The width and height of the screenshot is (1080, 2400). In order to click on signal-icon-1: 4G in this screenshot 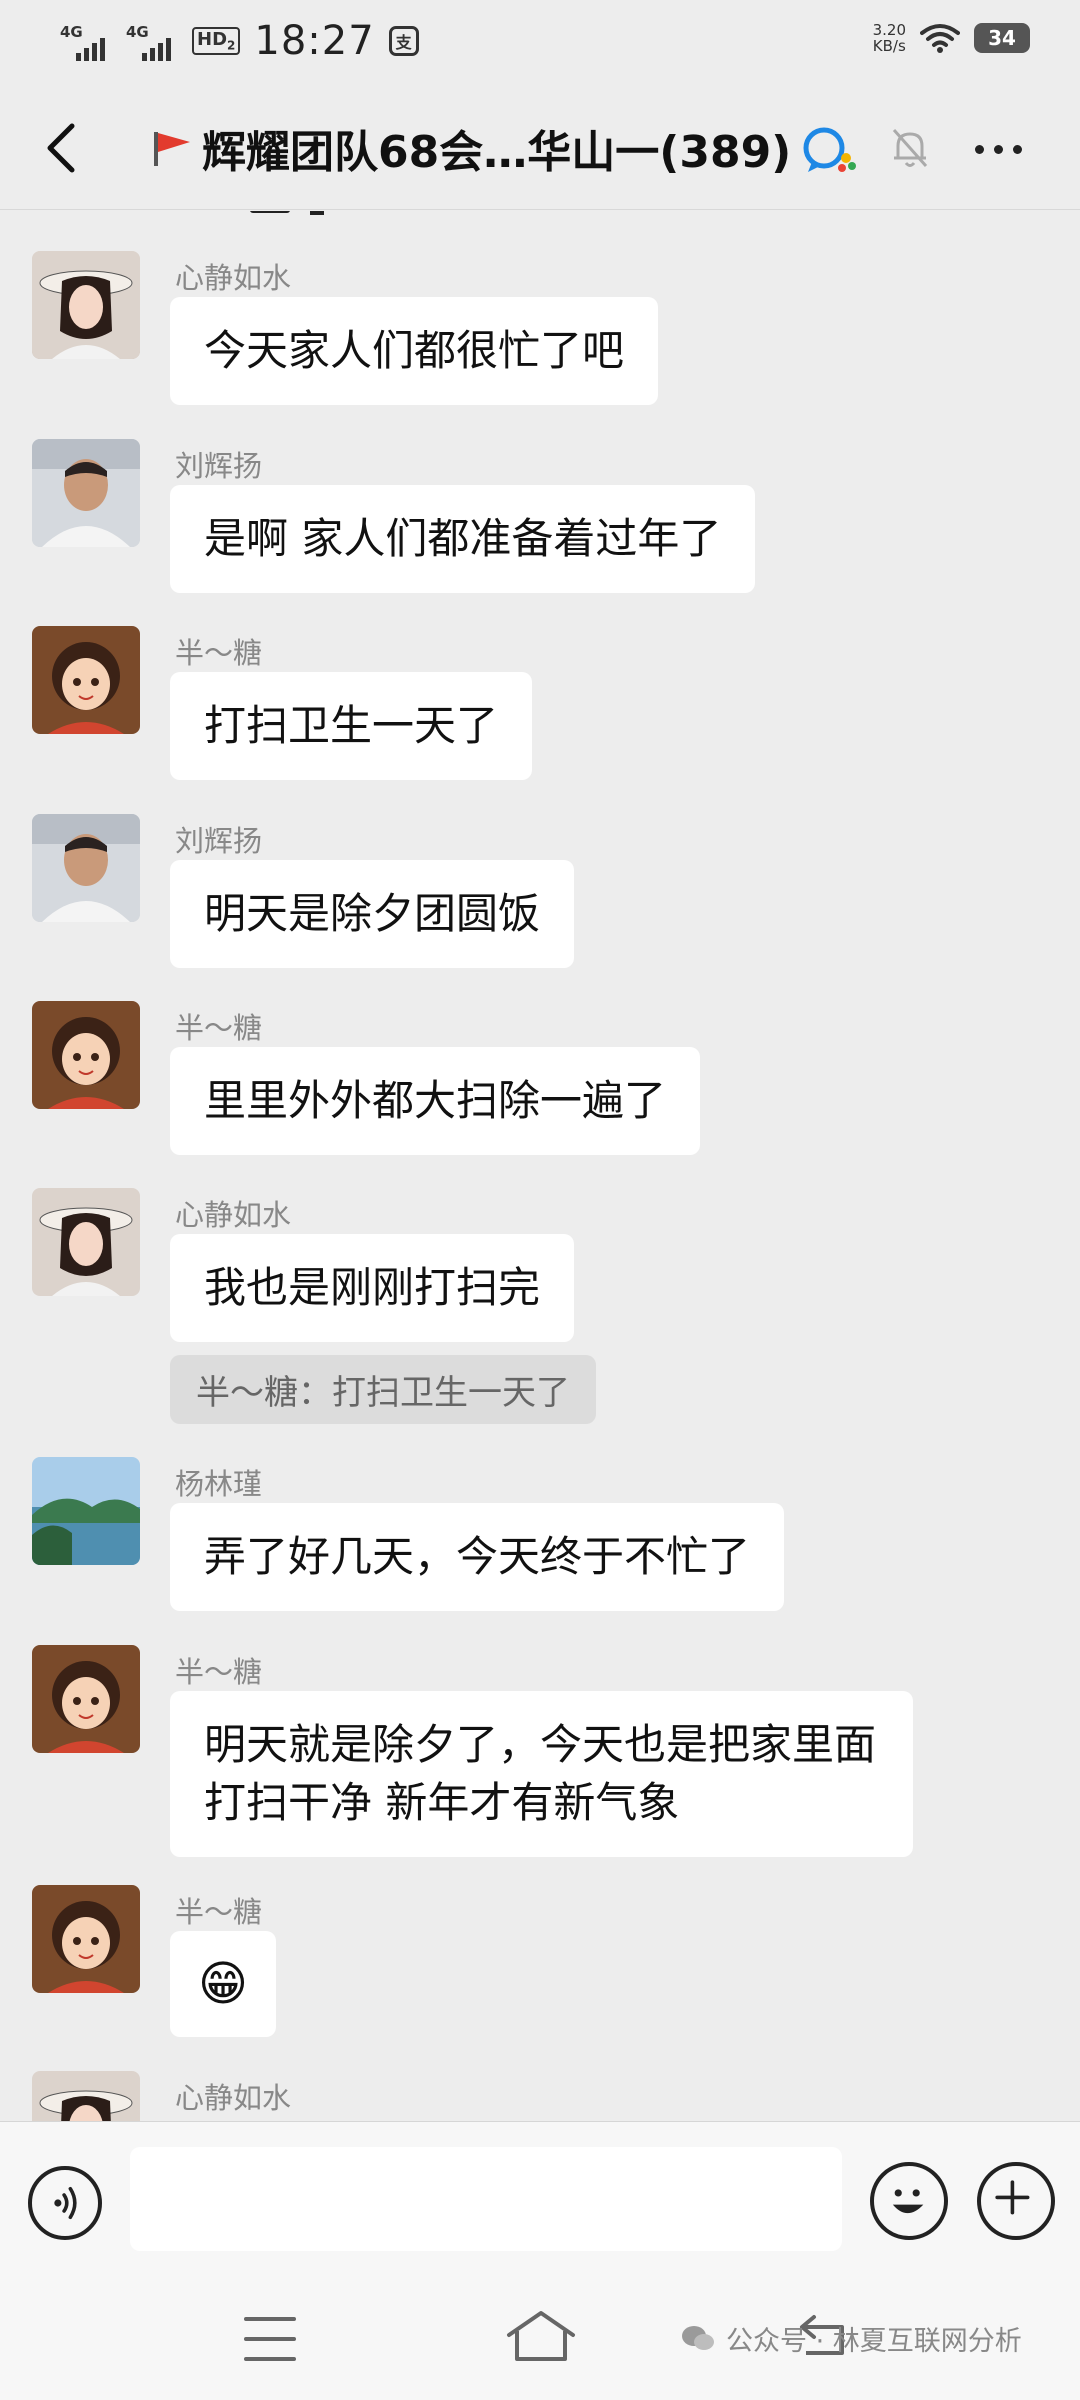, I will do `click(86, 41)`.